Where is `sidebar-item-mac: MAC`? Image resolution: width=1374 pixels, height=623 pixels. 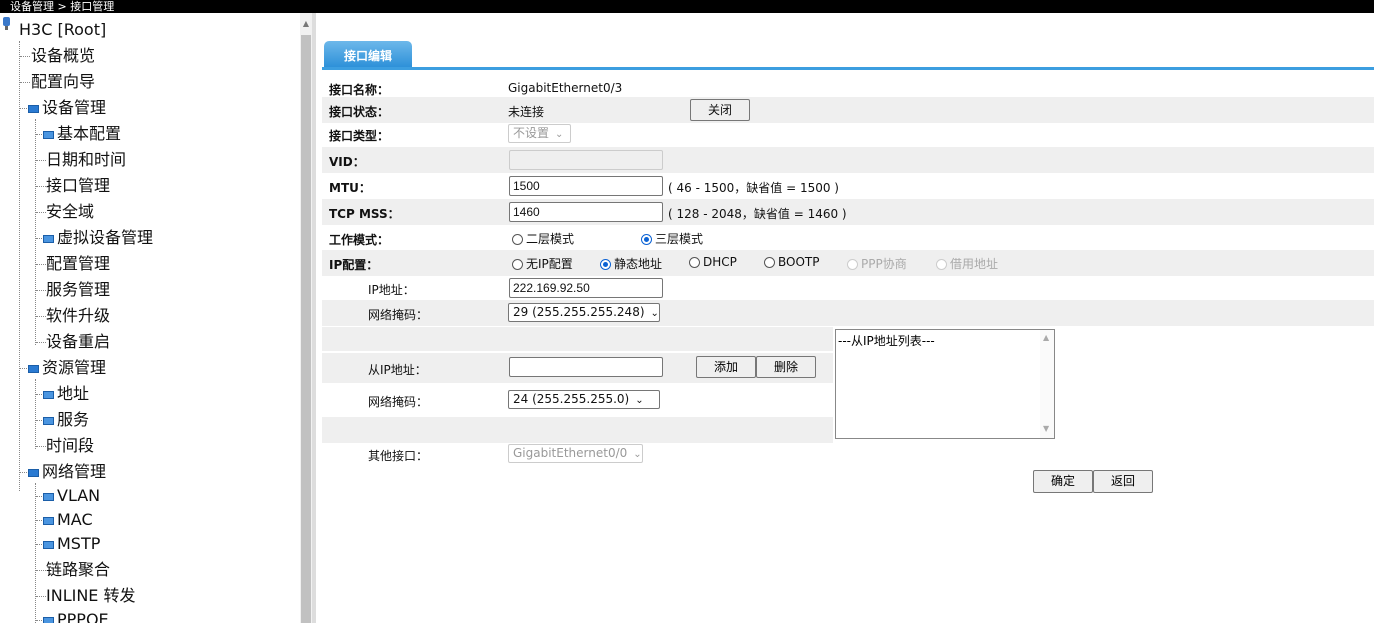 sidebar-item-mac: MAC is located at coordinates (68, 520).